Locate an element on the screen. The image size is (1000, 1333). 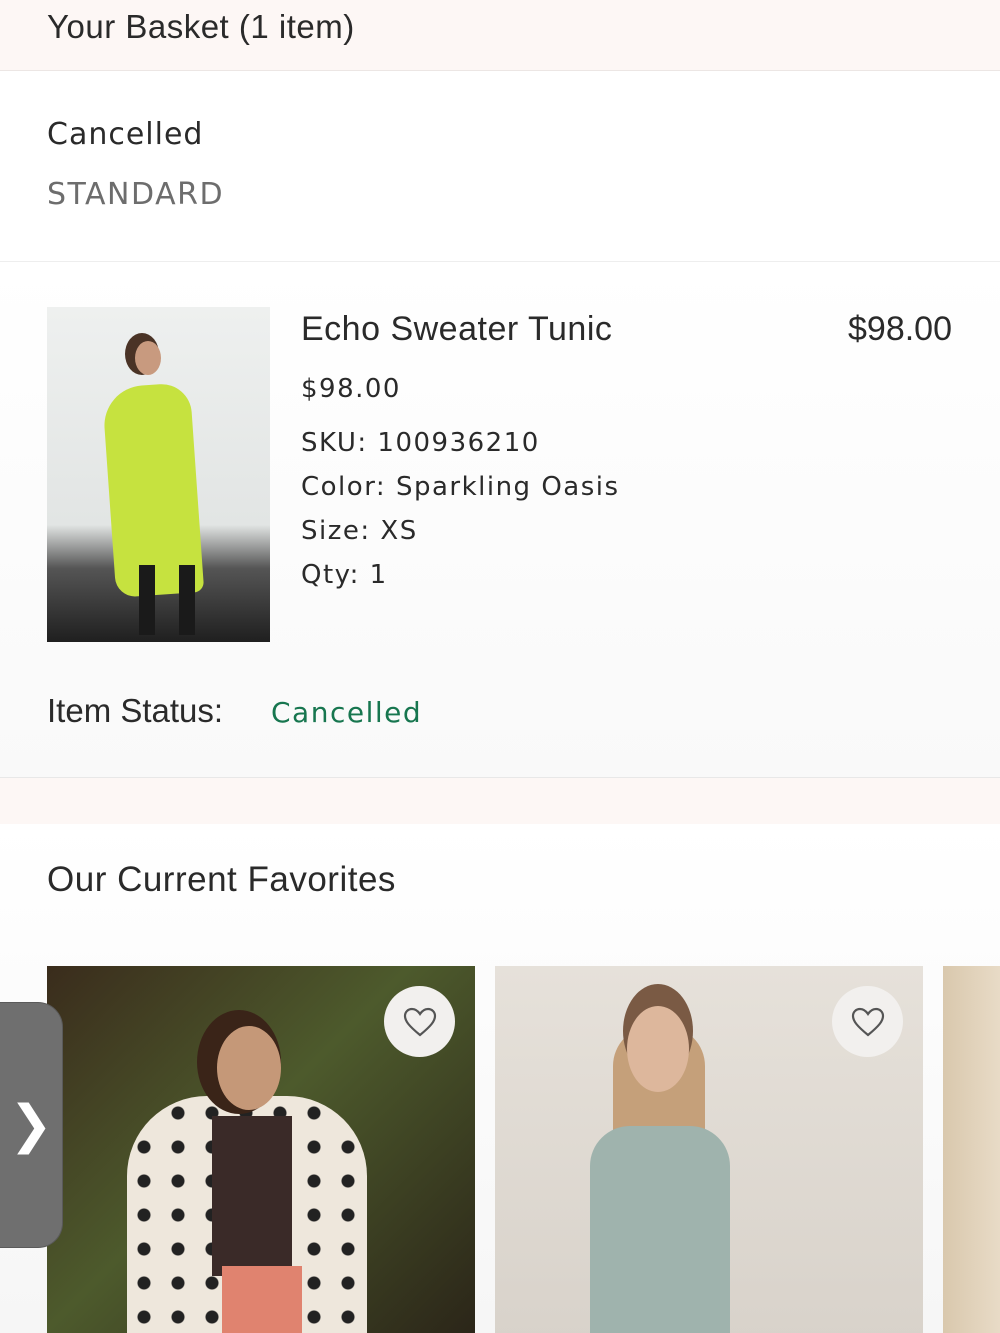
product-color: Color: Sparkling Oasis is located at coordinates (460, 487).